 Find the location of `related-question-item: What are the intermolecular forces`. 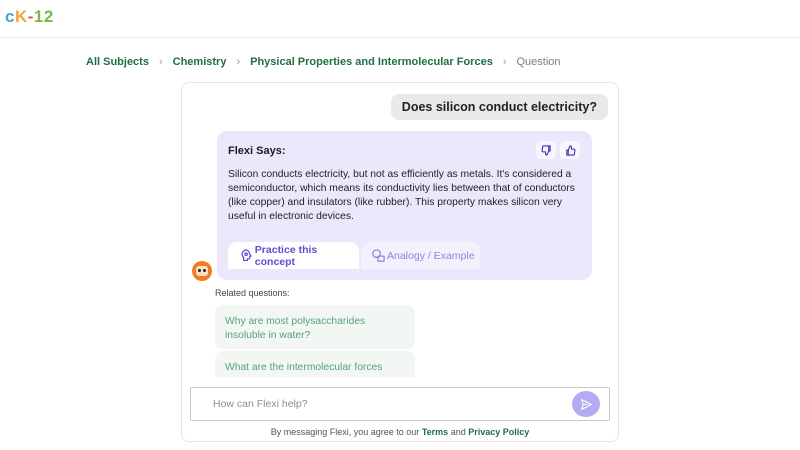

related-question-item: What are the intermolecular forces is located at coordinates (315, 364).